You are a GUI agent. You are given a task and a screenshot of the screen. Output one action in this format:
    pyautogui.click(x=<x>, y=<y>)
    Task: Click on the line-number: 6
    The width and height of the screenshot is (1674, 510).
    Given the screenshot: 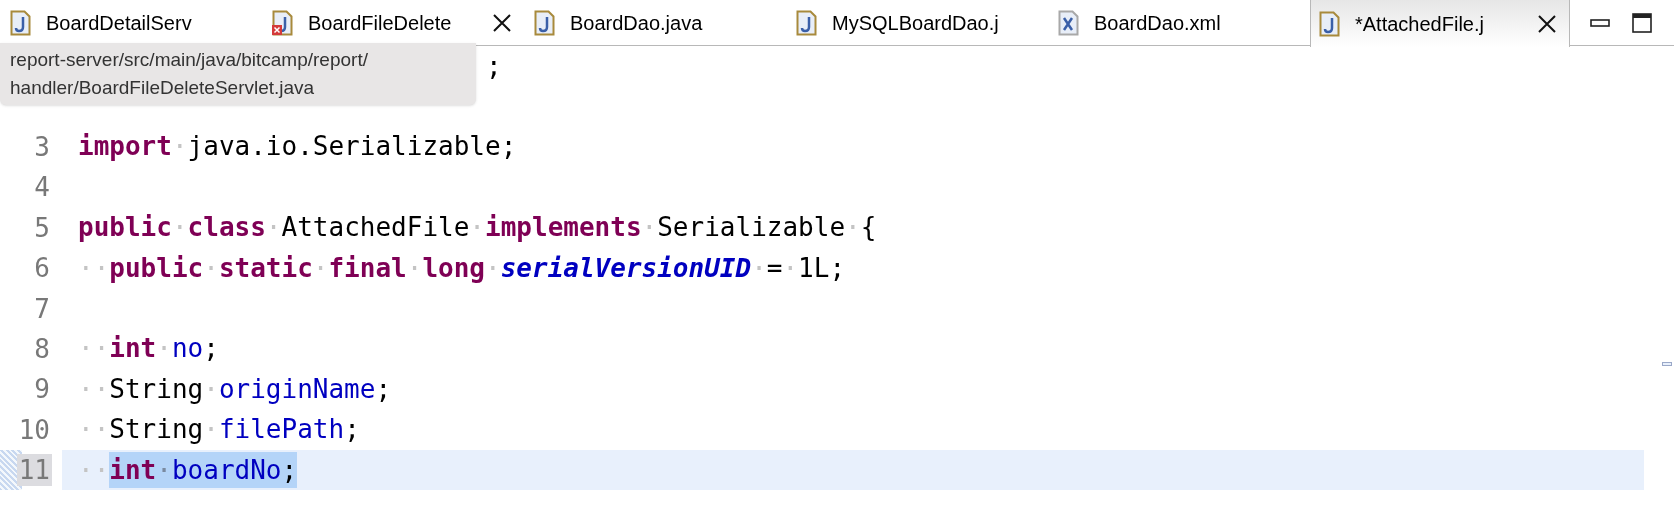 What is the action you would take?
    pyautogui.click(x=42, y=268)
    